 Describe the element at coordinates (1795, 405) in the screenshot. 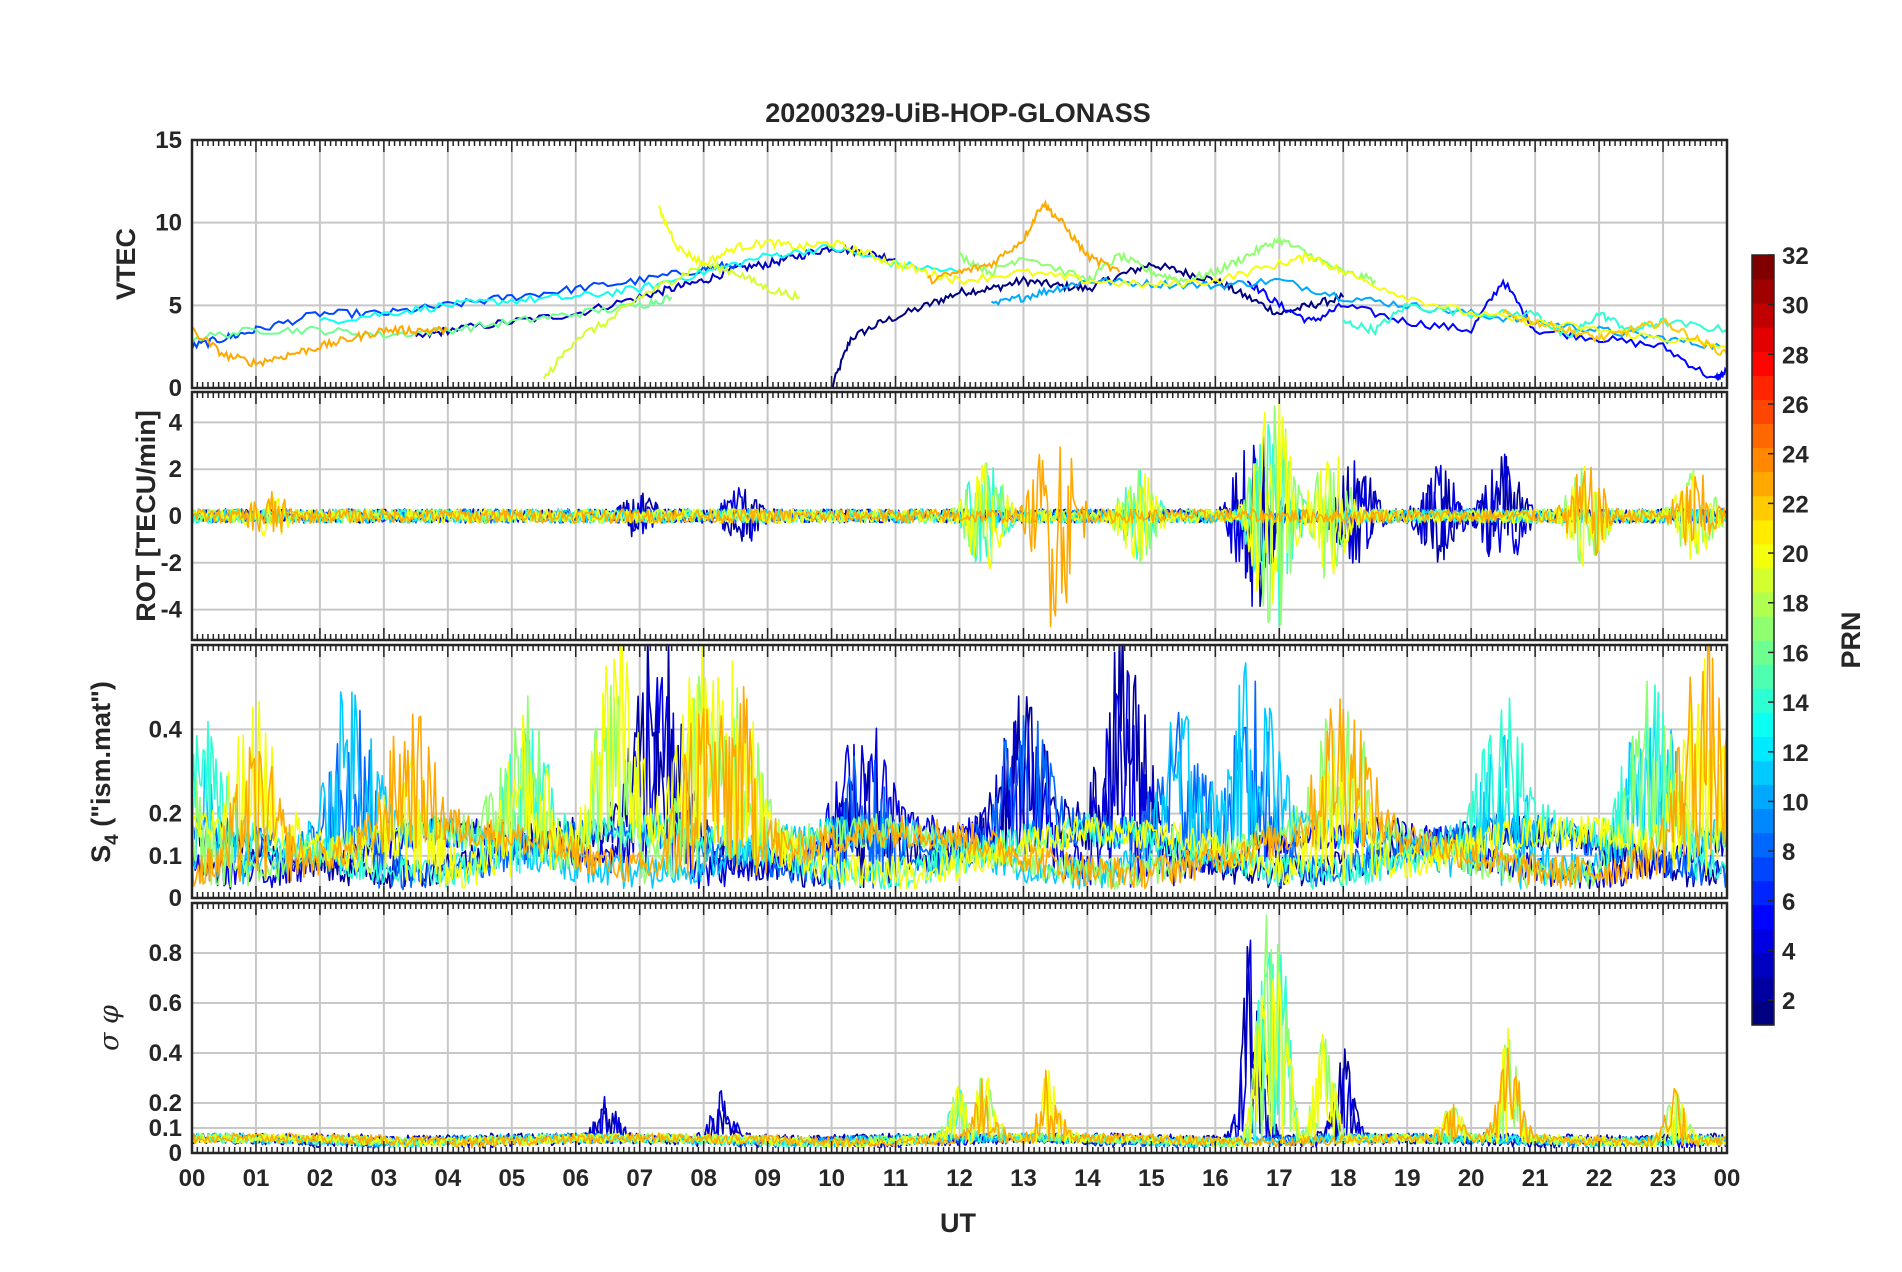

I see `colorbar-tick-label: 26` at that location.